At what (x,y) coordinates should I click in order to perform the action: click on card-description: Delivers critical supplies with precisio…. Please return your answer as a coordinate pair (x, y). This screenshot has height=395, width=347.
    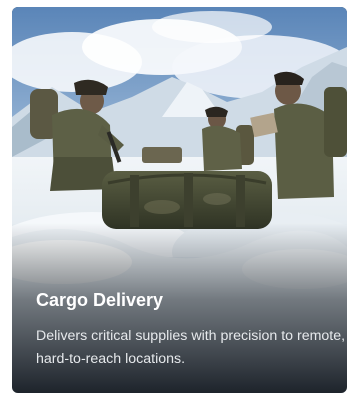
    Looking at the image, I should click on (191, 347).